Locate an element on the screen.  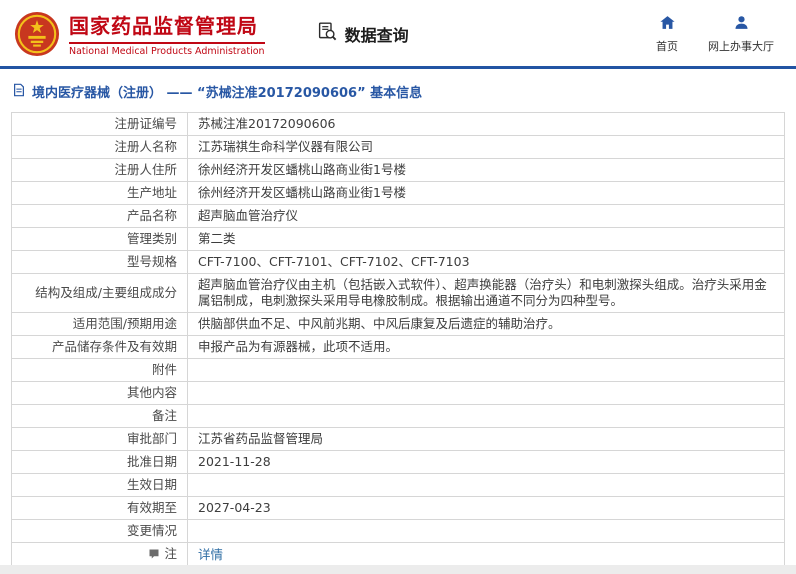
table-row: 其他内容 is located at coordinates (398, 393).